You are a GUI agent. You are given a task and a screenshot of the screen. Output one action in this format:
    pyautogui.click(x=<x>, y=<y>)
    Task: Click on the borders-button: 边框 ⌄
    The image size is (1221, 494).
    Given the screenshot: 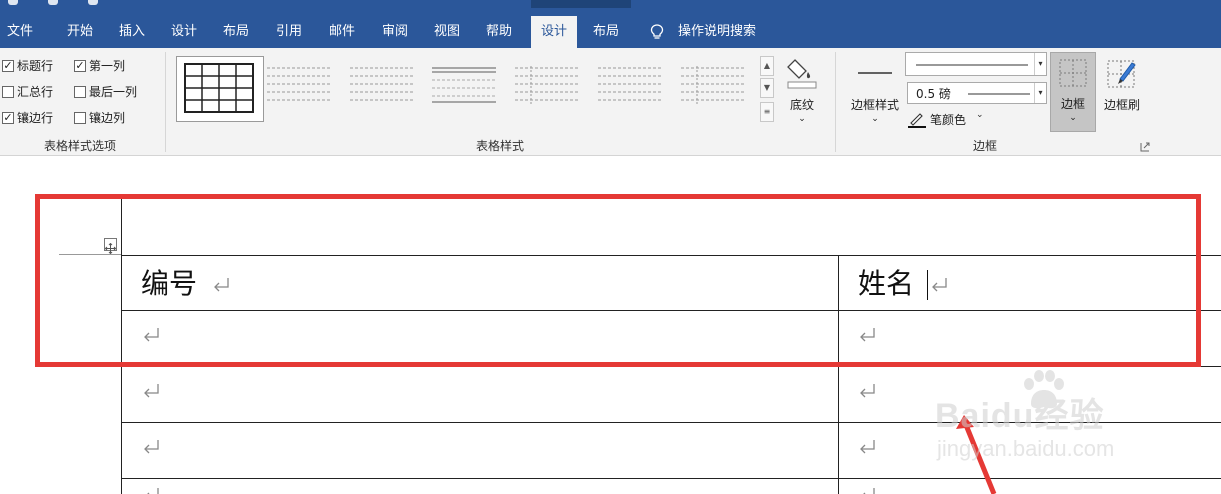 What is the action you would take?
    pyautogui.click(x=1073, y=92)
    